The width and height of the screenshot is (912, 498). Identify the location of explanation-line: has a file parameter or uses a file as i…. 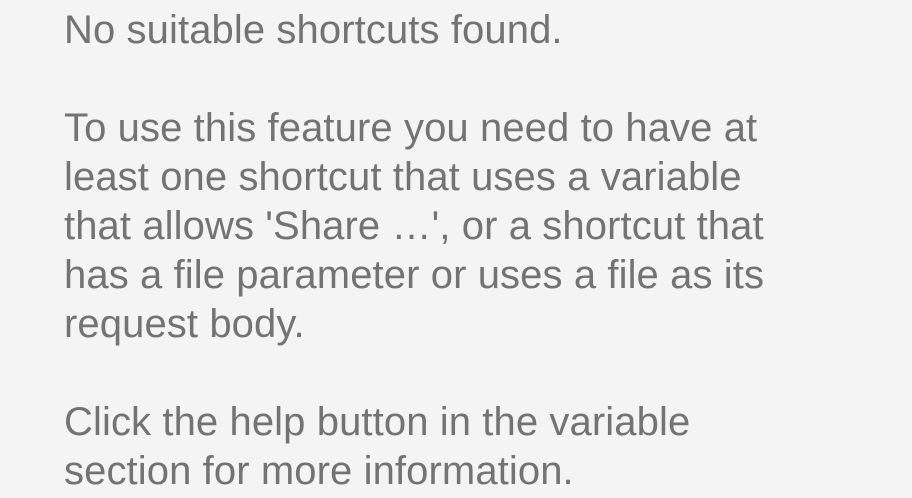
(414, 275).